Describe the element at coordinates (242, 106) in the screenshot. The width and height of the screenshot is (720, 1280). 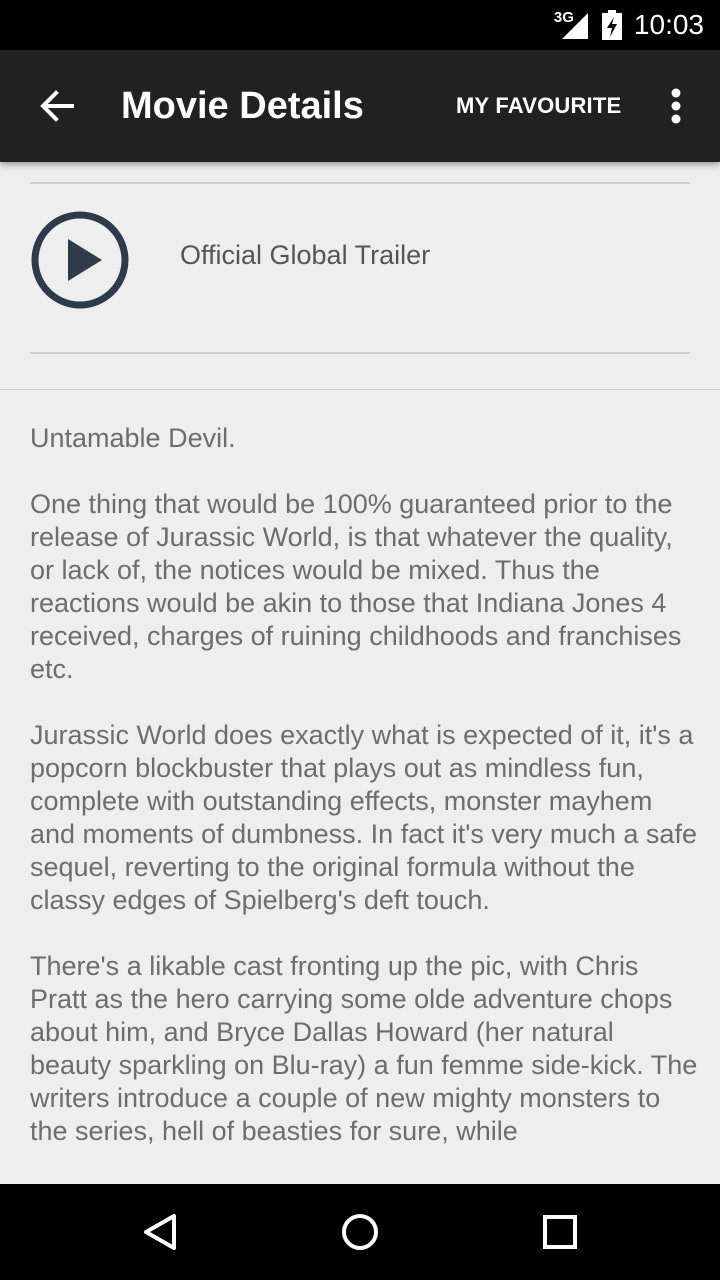
I see `page-title: Movie Details` at that location.